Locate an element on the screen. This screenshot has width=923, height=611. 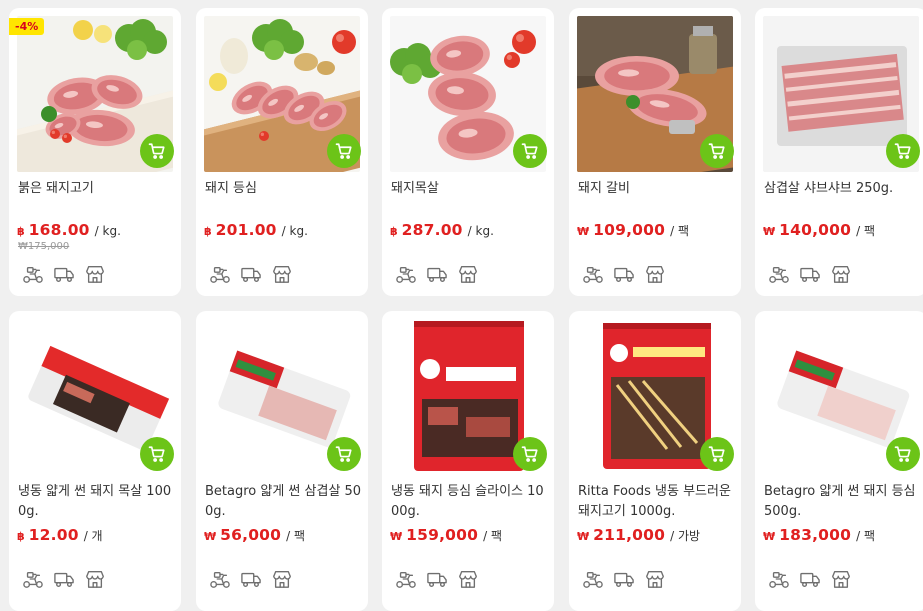
product-name: Betagro 얇게 썬 삼겹살 500g. is located at coordinates (284, 502).